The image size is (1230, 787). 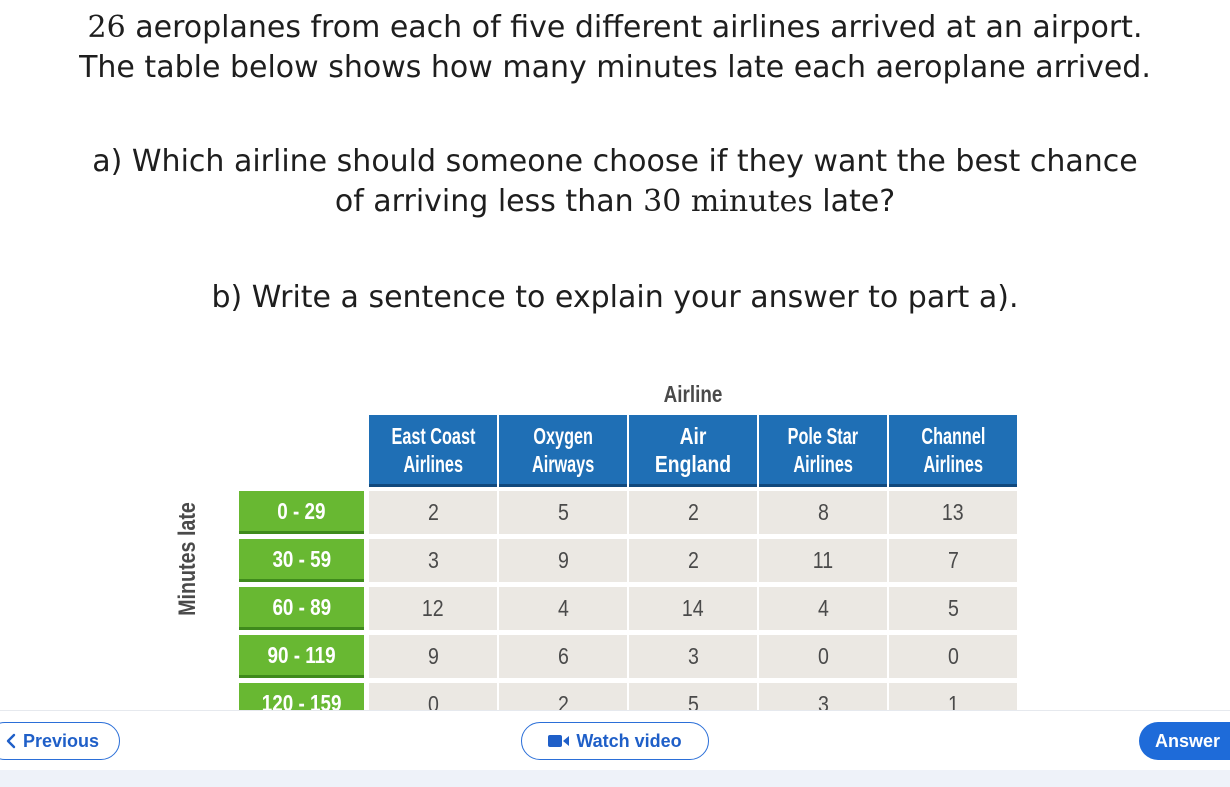 I want to click on column-header-air-england: Air England, so click(x=693, y=451).